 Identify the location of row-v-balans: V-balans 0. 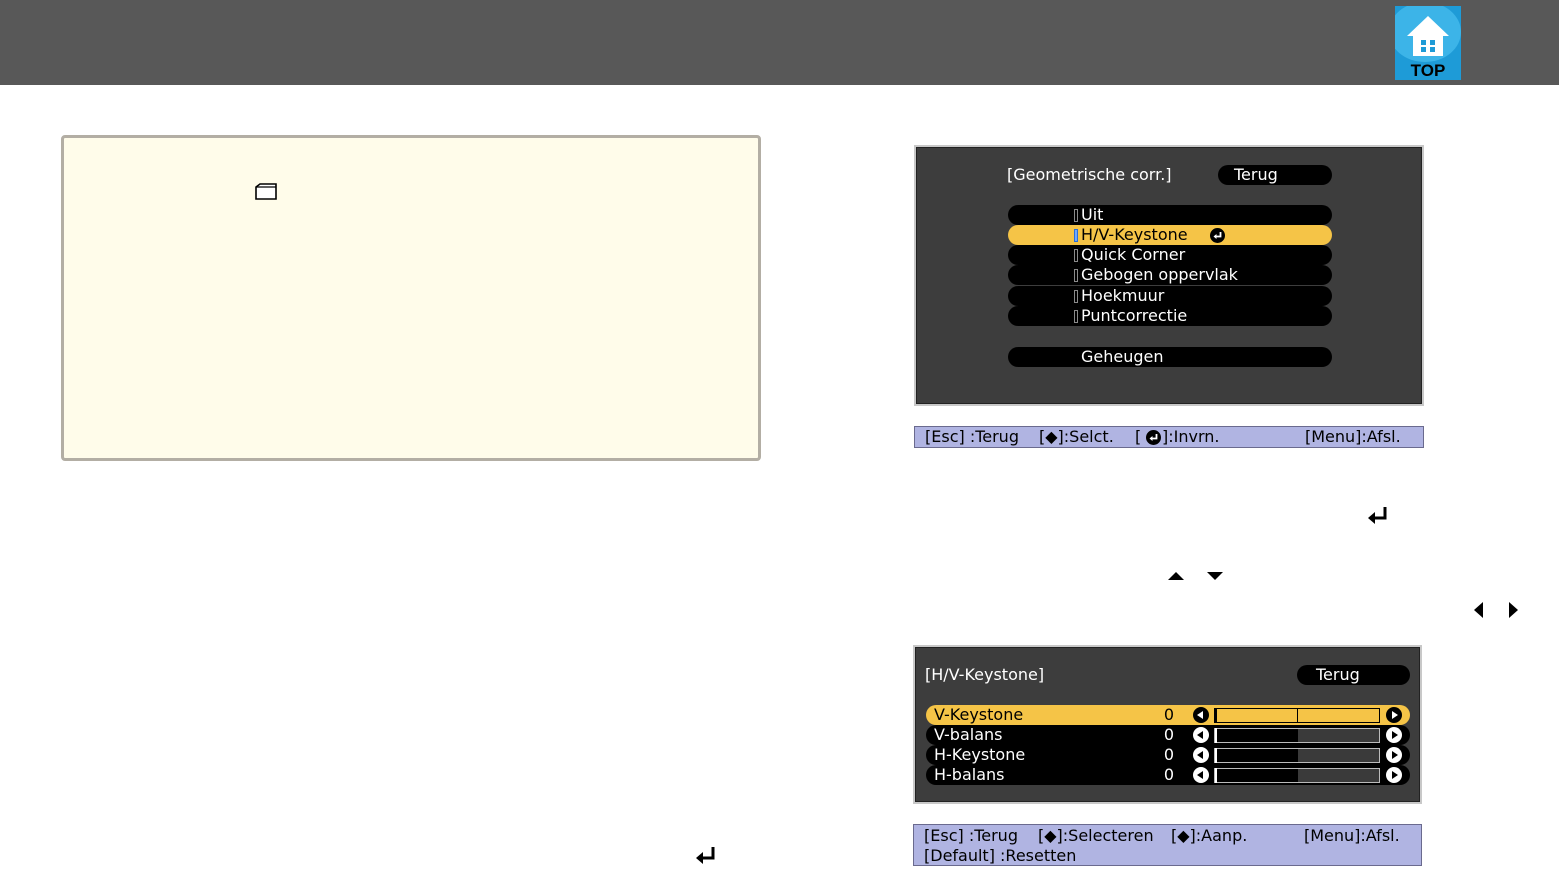
(1168, 735).